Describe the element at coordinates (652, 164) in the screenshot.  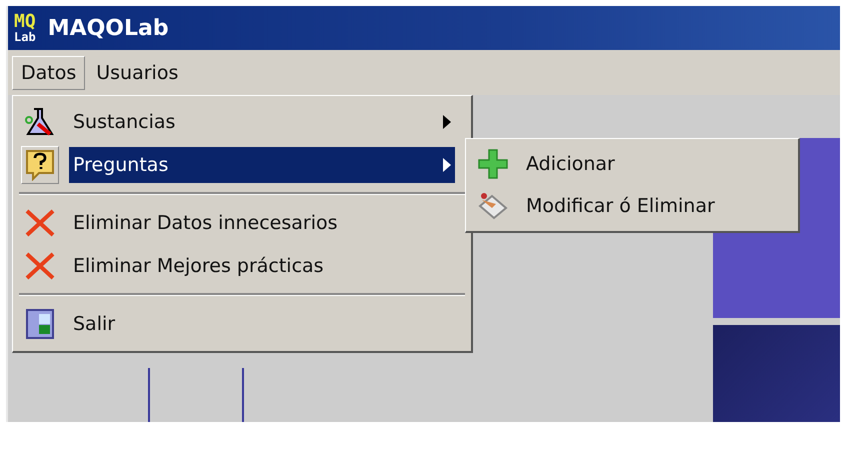
I see `menu-item: Adicionar` at that location.